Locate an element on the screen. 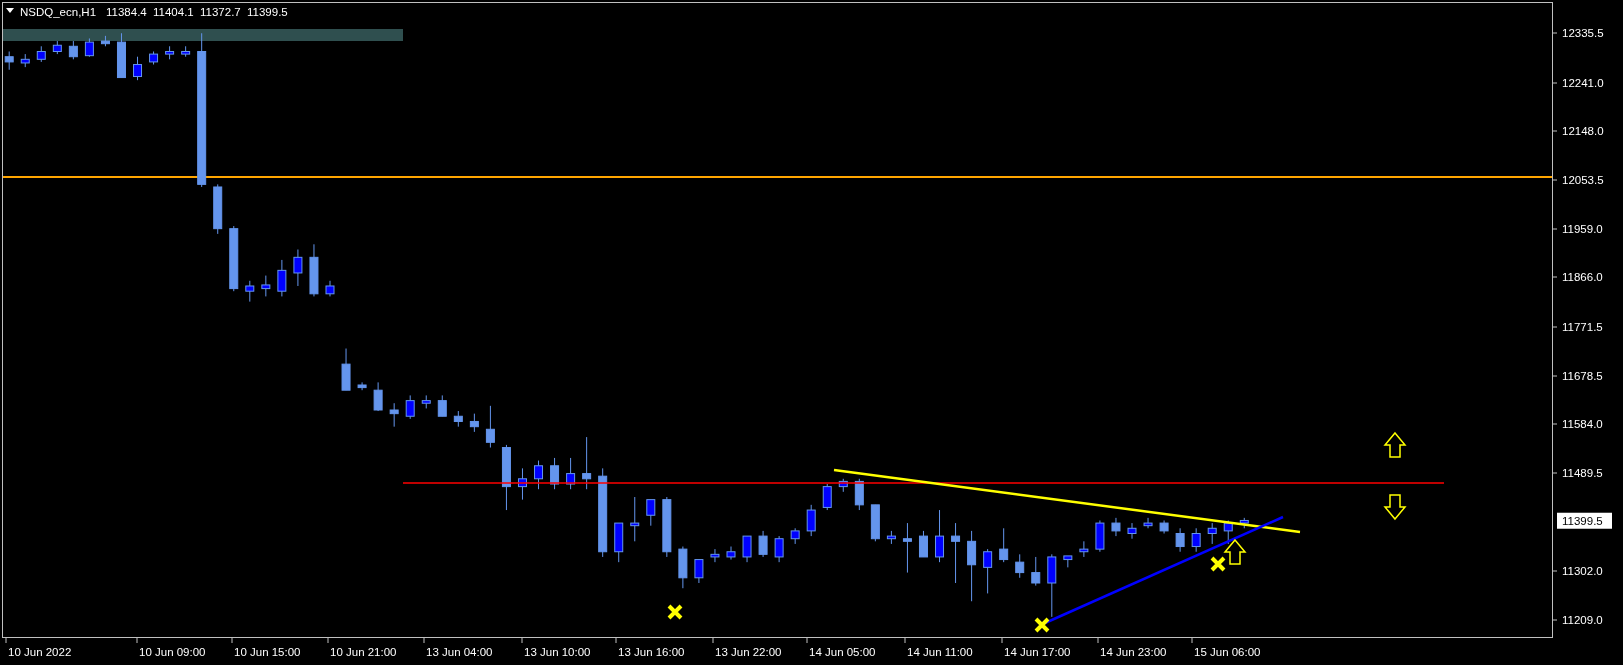 This screenshot has width=1623, height=665. time-label: 15 Jun 06:00 is located at coordinates (1227, 652).